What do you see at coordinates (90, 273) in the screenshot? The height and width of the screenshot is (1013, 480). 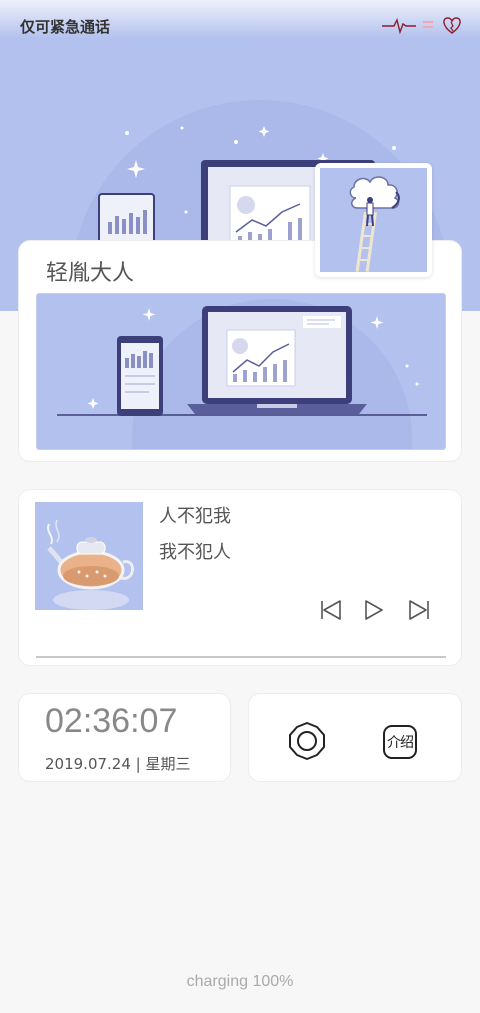 I see `banner-title: 轻胤大人` at bounding box center [90, 273].